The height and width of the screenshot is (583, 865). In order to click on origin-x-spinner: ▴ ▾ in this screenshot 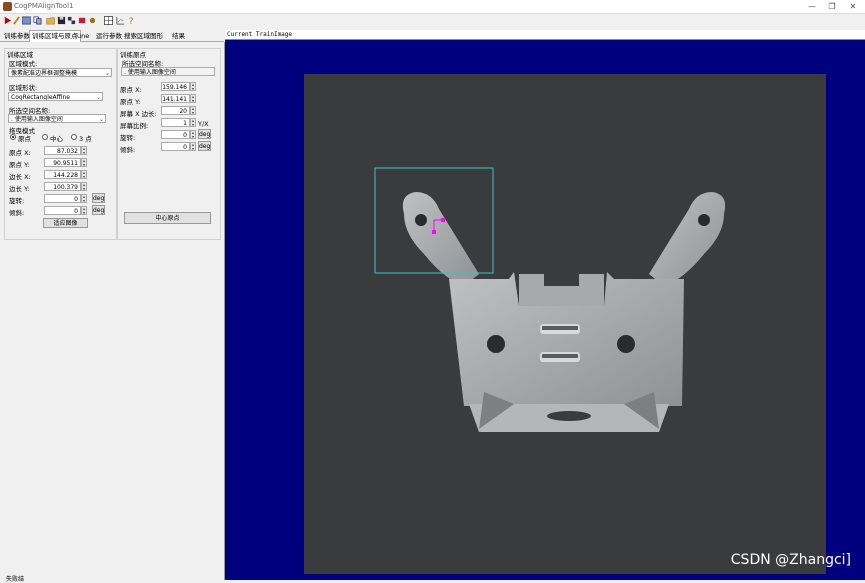, I will do `click(193, 86)`.